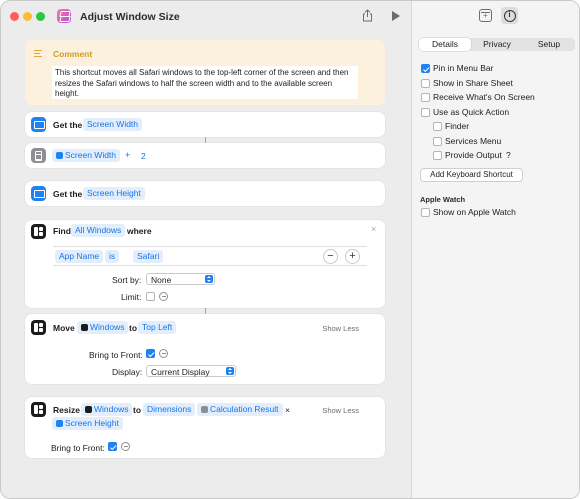 This screenshot has height=499, width=580. What do you see at coordinates (206, 17) in the screenshot?
I see `title-bar: Adjust Window Size` at bounding box center [206, 17].